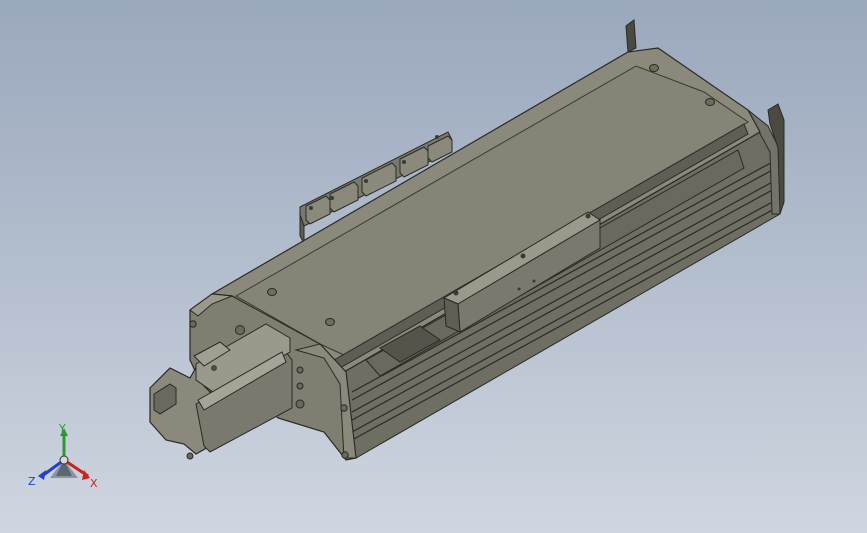 This screenshot has width=867, height=533. Describe the element at coordinates (62, 428) in the screenshot. I see `y-axis-label: Y` at that location.